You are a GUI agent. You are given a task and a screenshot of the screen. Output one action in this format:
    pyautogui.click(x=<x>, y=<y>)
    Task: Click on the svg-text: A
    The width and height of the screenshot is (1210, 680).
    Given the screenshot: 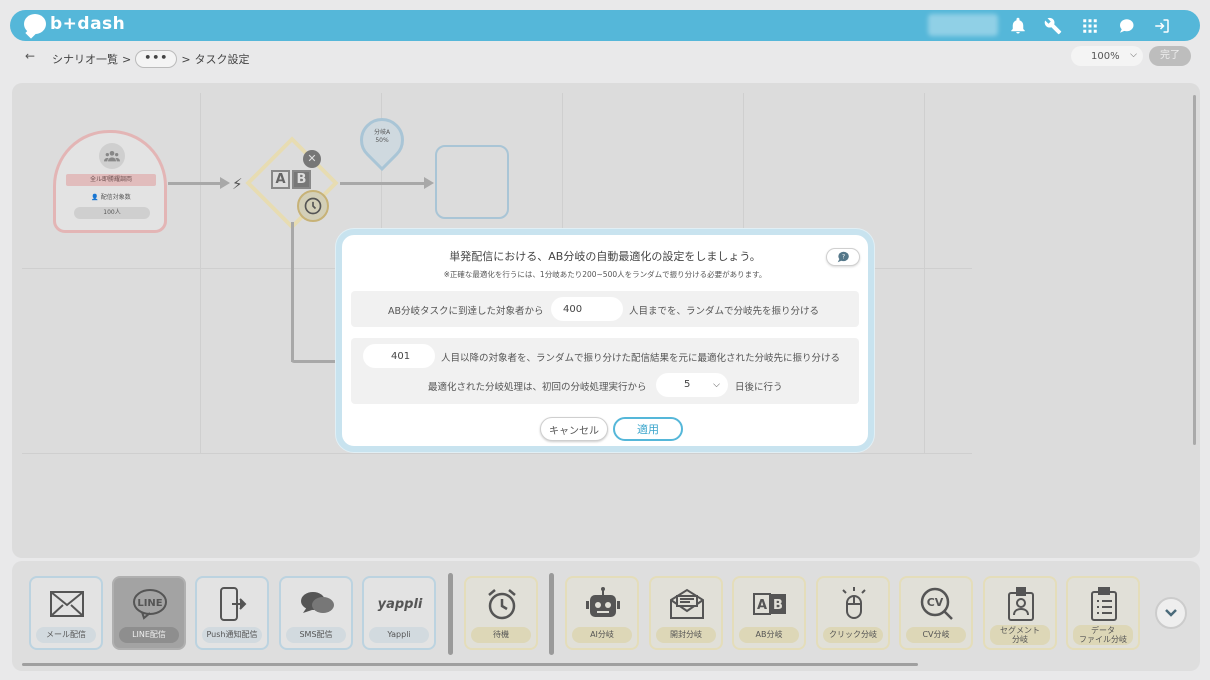 What is the action you would take?
    pyautogui.click(x=762, y=605)
    